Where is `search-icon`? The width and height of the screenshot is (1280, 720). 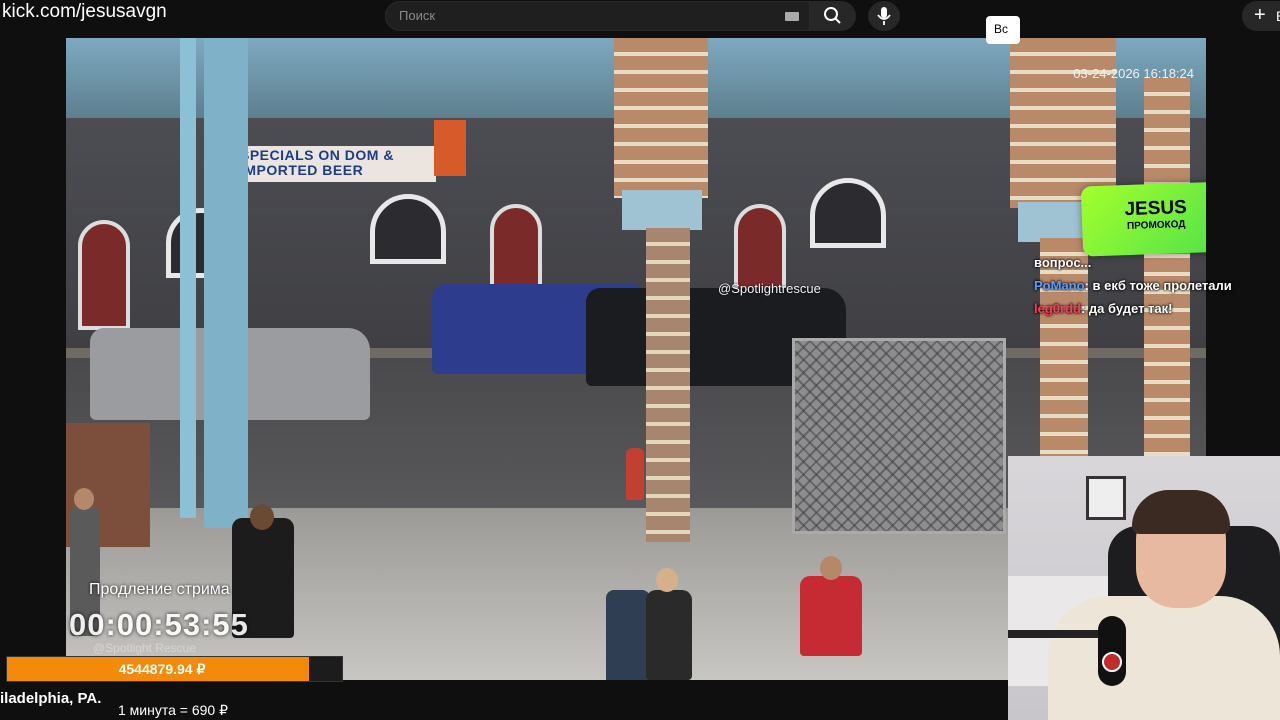 search-icon is located at coordinates (832, 15).